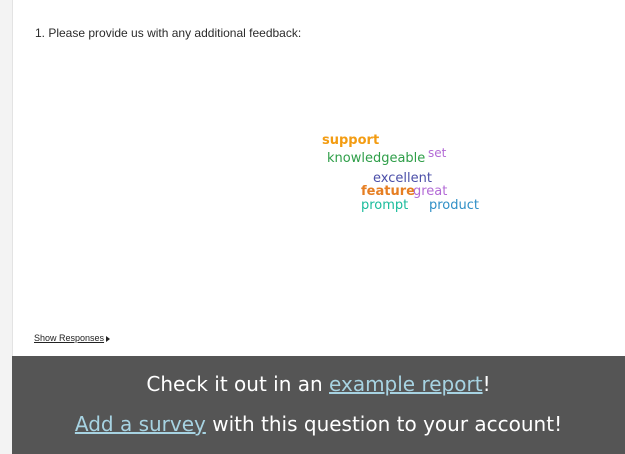 This screenshot has height=454, width=625. Describe the element at coordinates (430, 191) in the screenshot. I see `word-cloud-word-great: great` at that location.